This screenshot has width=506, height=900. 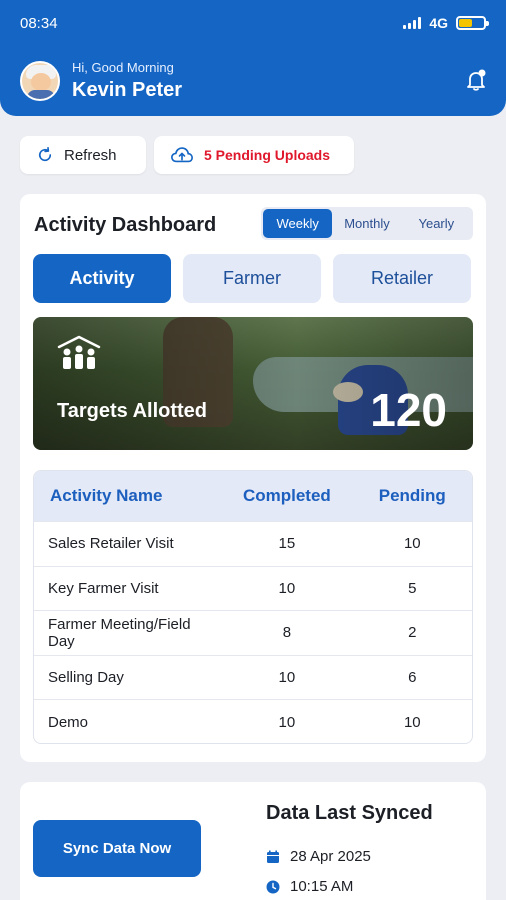 I want to click on refresh-icon, so click(x=45, y=154).